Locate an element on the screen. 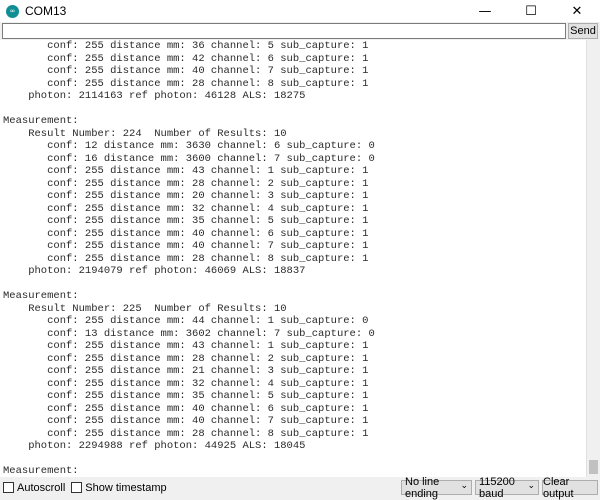 Image resolution: width=600 pixels, height=500 pixels. timestamp-label: Show timestamp is located at coordinates (126, 487).